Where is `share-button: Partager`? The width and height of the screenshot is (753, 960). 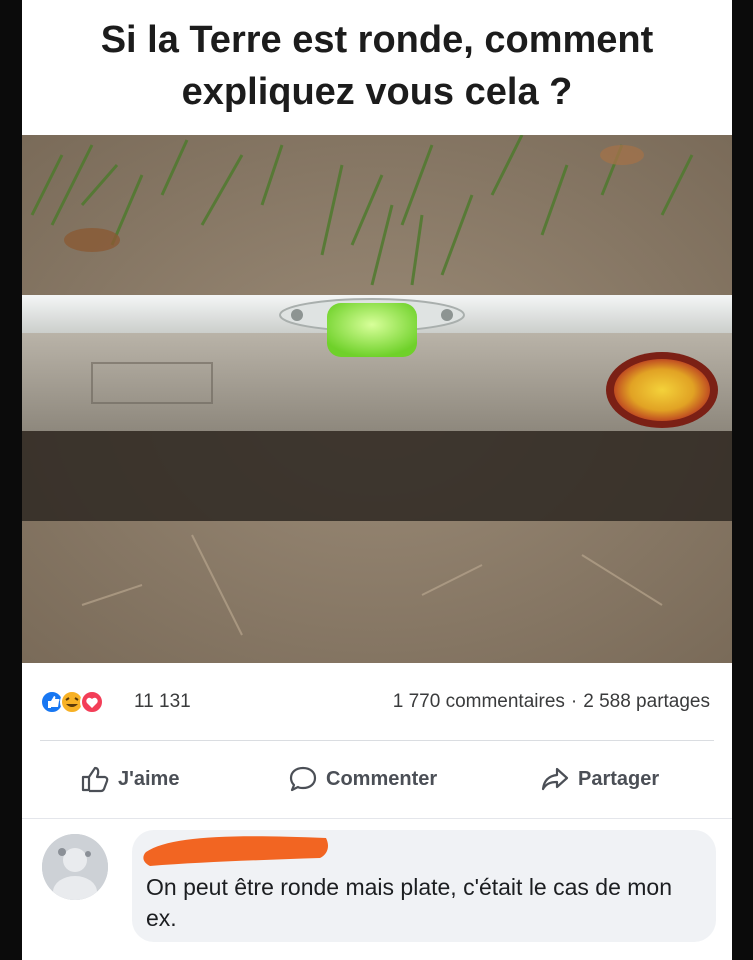
share-button: Partager is located at coordinates (599, 779).